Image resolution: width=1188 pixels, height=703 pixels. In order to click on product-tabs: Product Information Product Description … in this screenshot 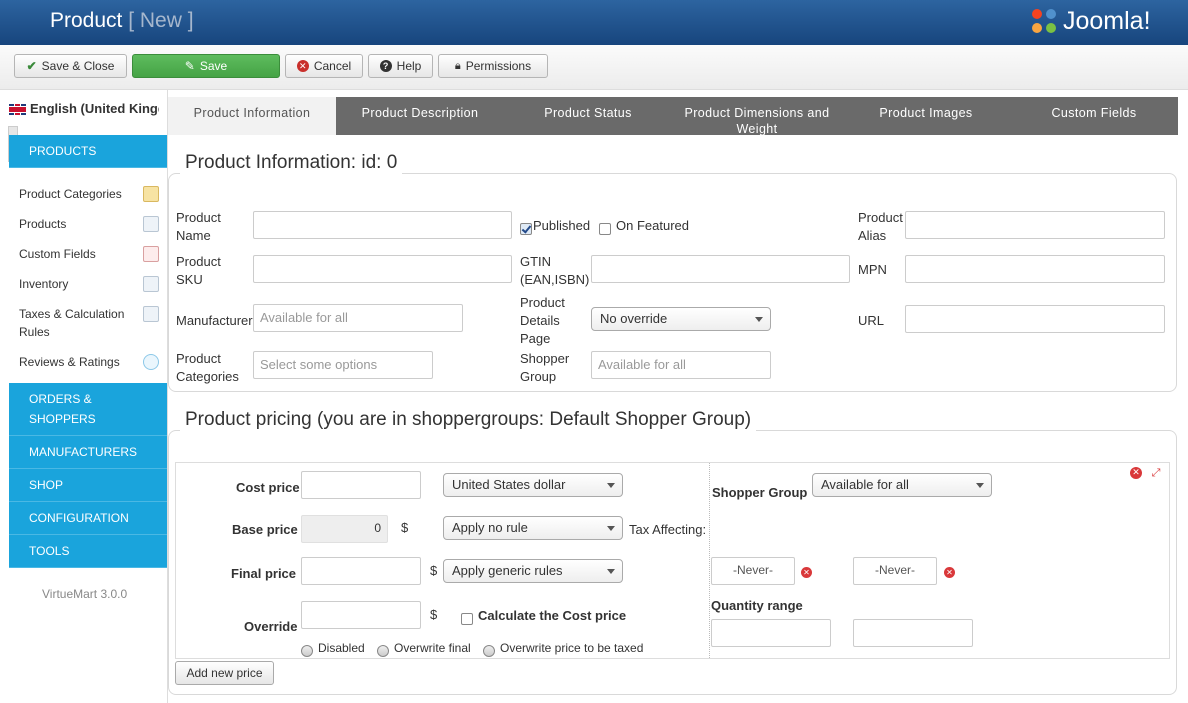, I will do `click(673, 116)`.